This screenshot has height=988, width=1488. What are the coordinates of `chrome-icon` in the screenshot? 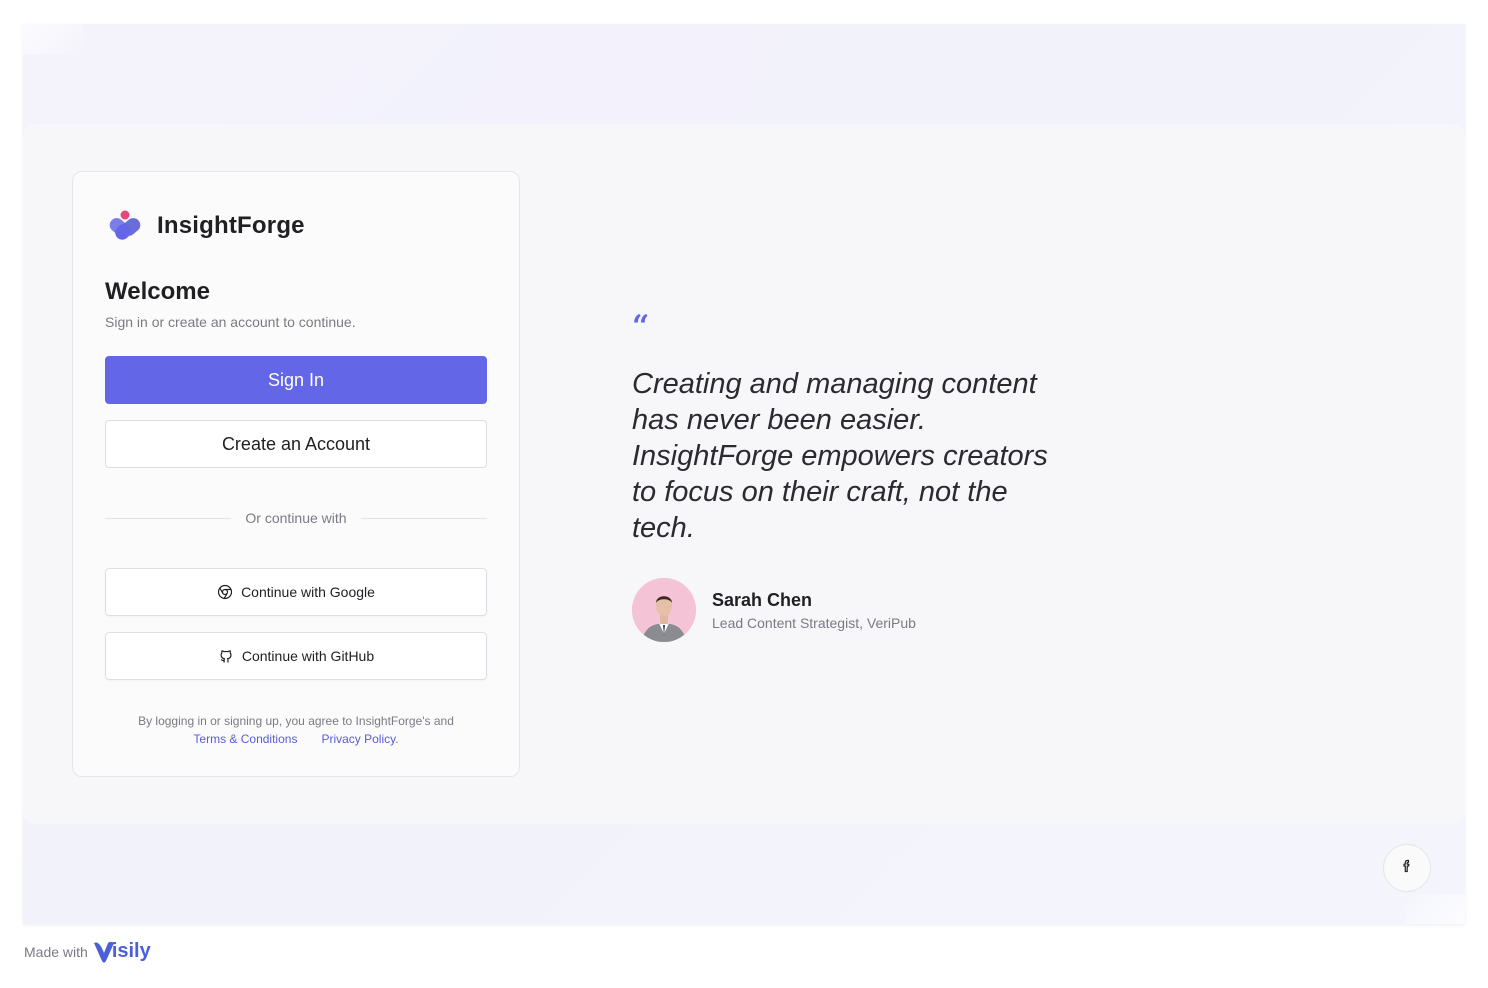 It's located at (225, 592).